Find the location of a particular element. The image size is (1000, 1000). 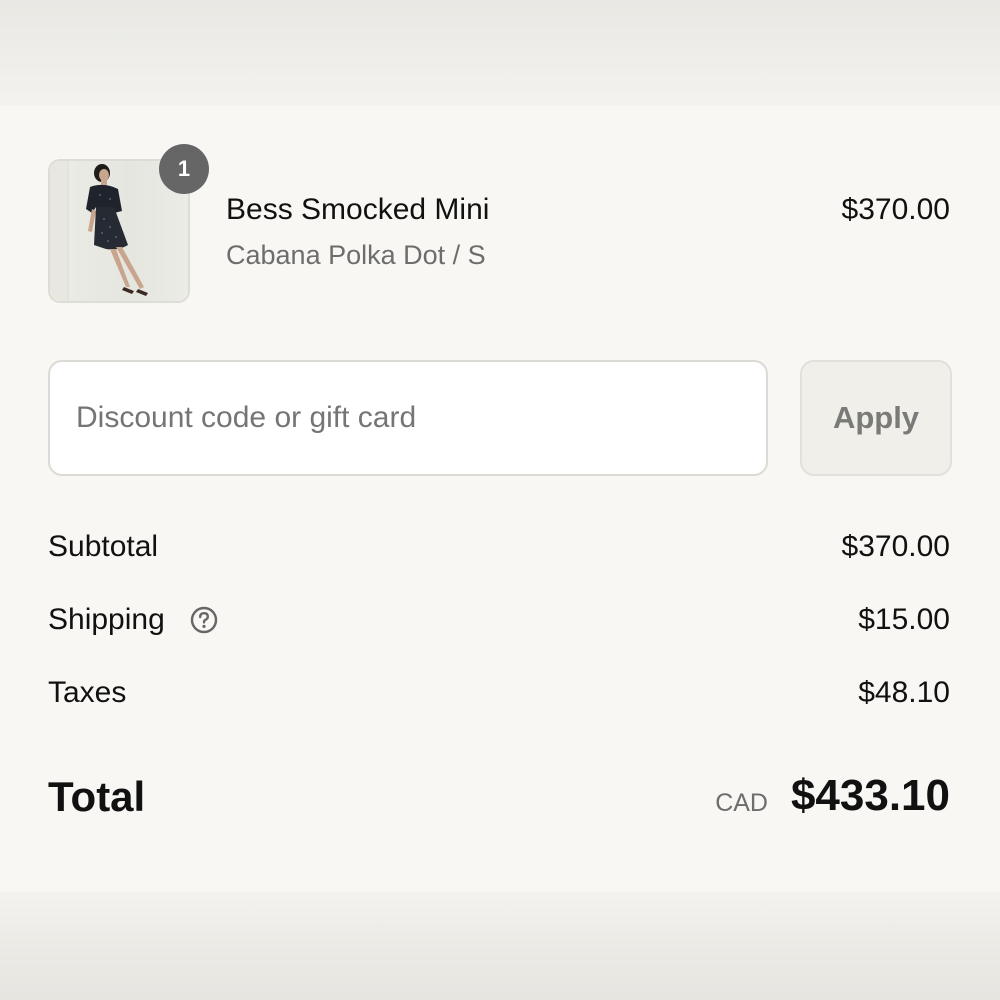

product-price: $370.00 is located at coordinates (895, 209).